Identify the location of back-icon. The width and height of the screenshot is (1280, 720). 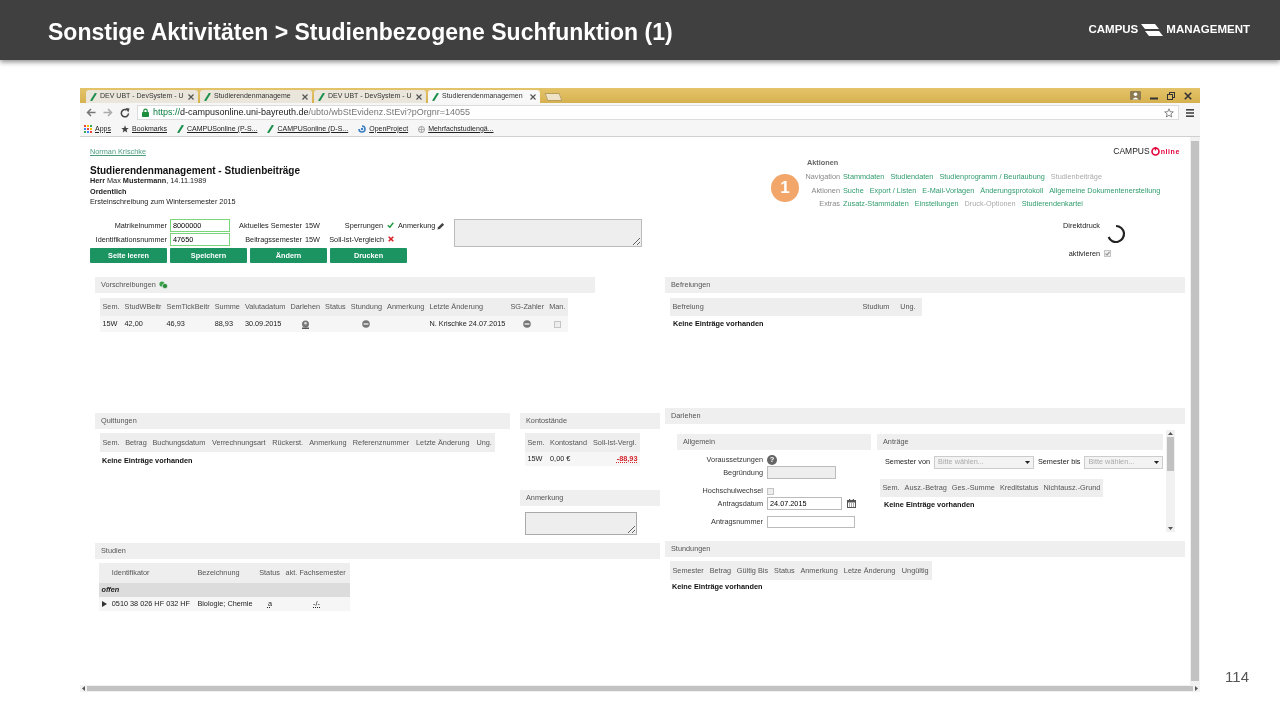
(91, 112).